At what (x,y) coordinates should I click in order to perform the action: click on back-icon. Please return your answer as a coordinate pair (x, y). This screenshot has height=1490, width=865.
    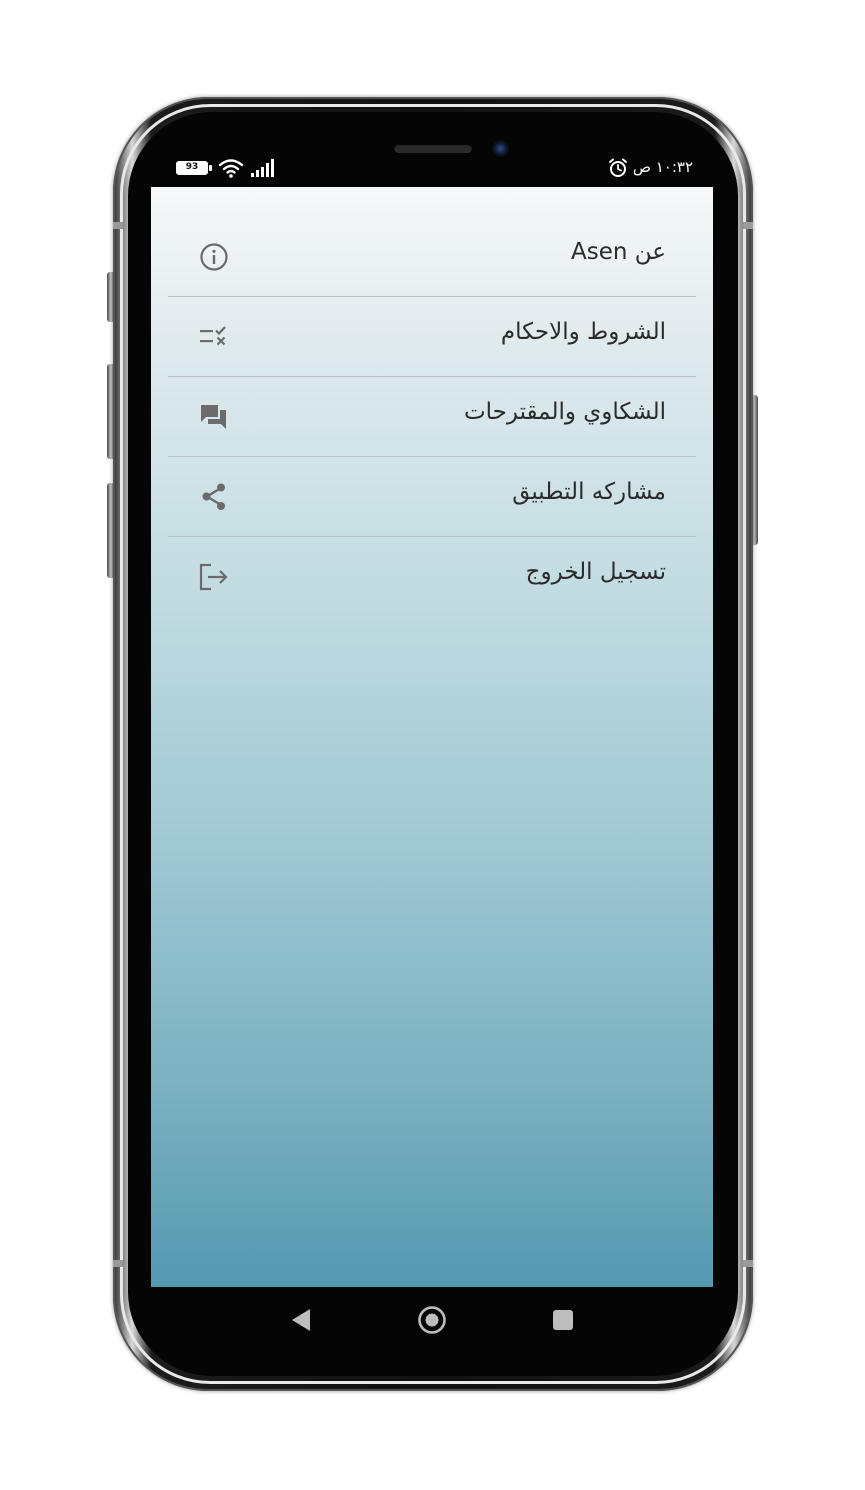
    Looking at the image, I should click on (301, 1320).